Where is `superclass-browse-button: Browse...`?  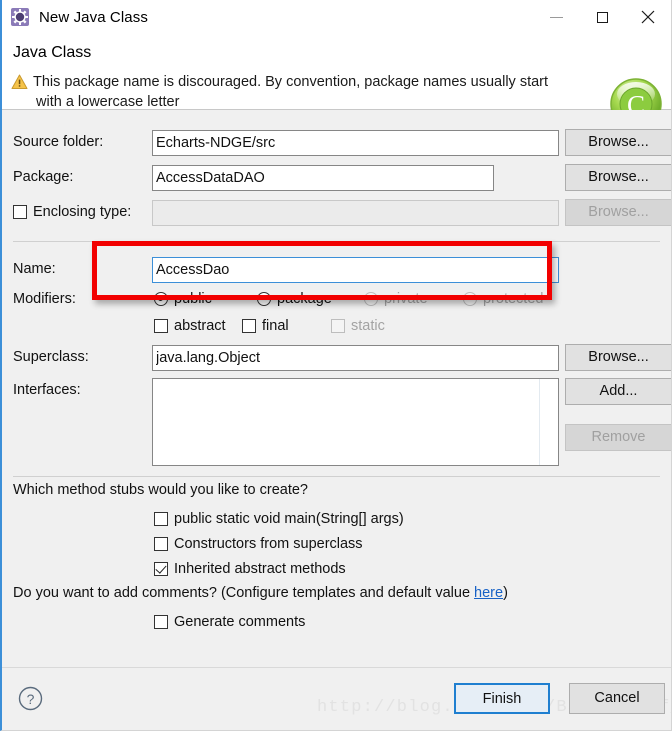
superclass-browse-button: Browse... is located at coordinates (618, 357).